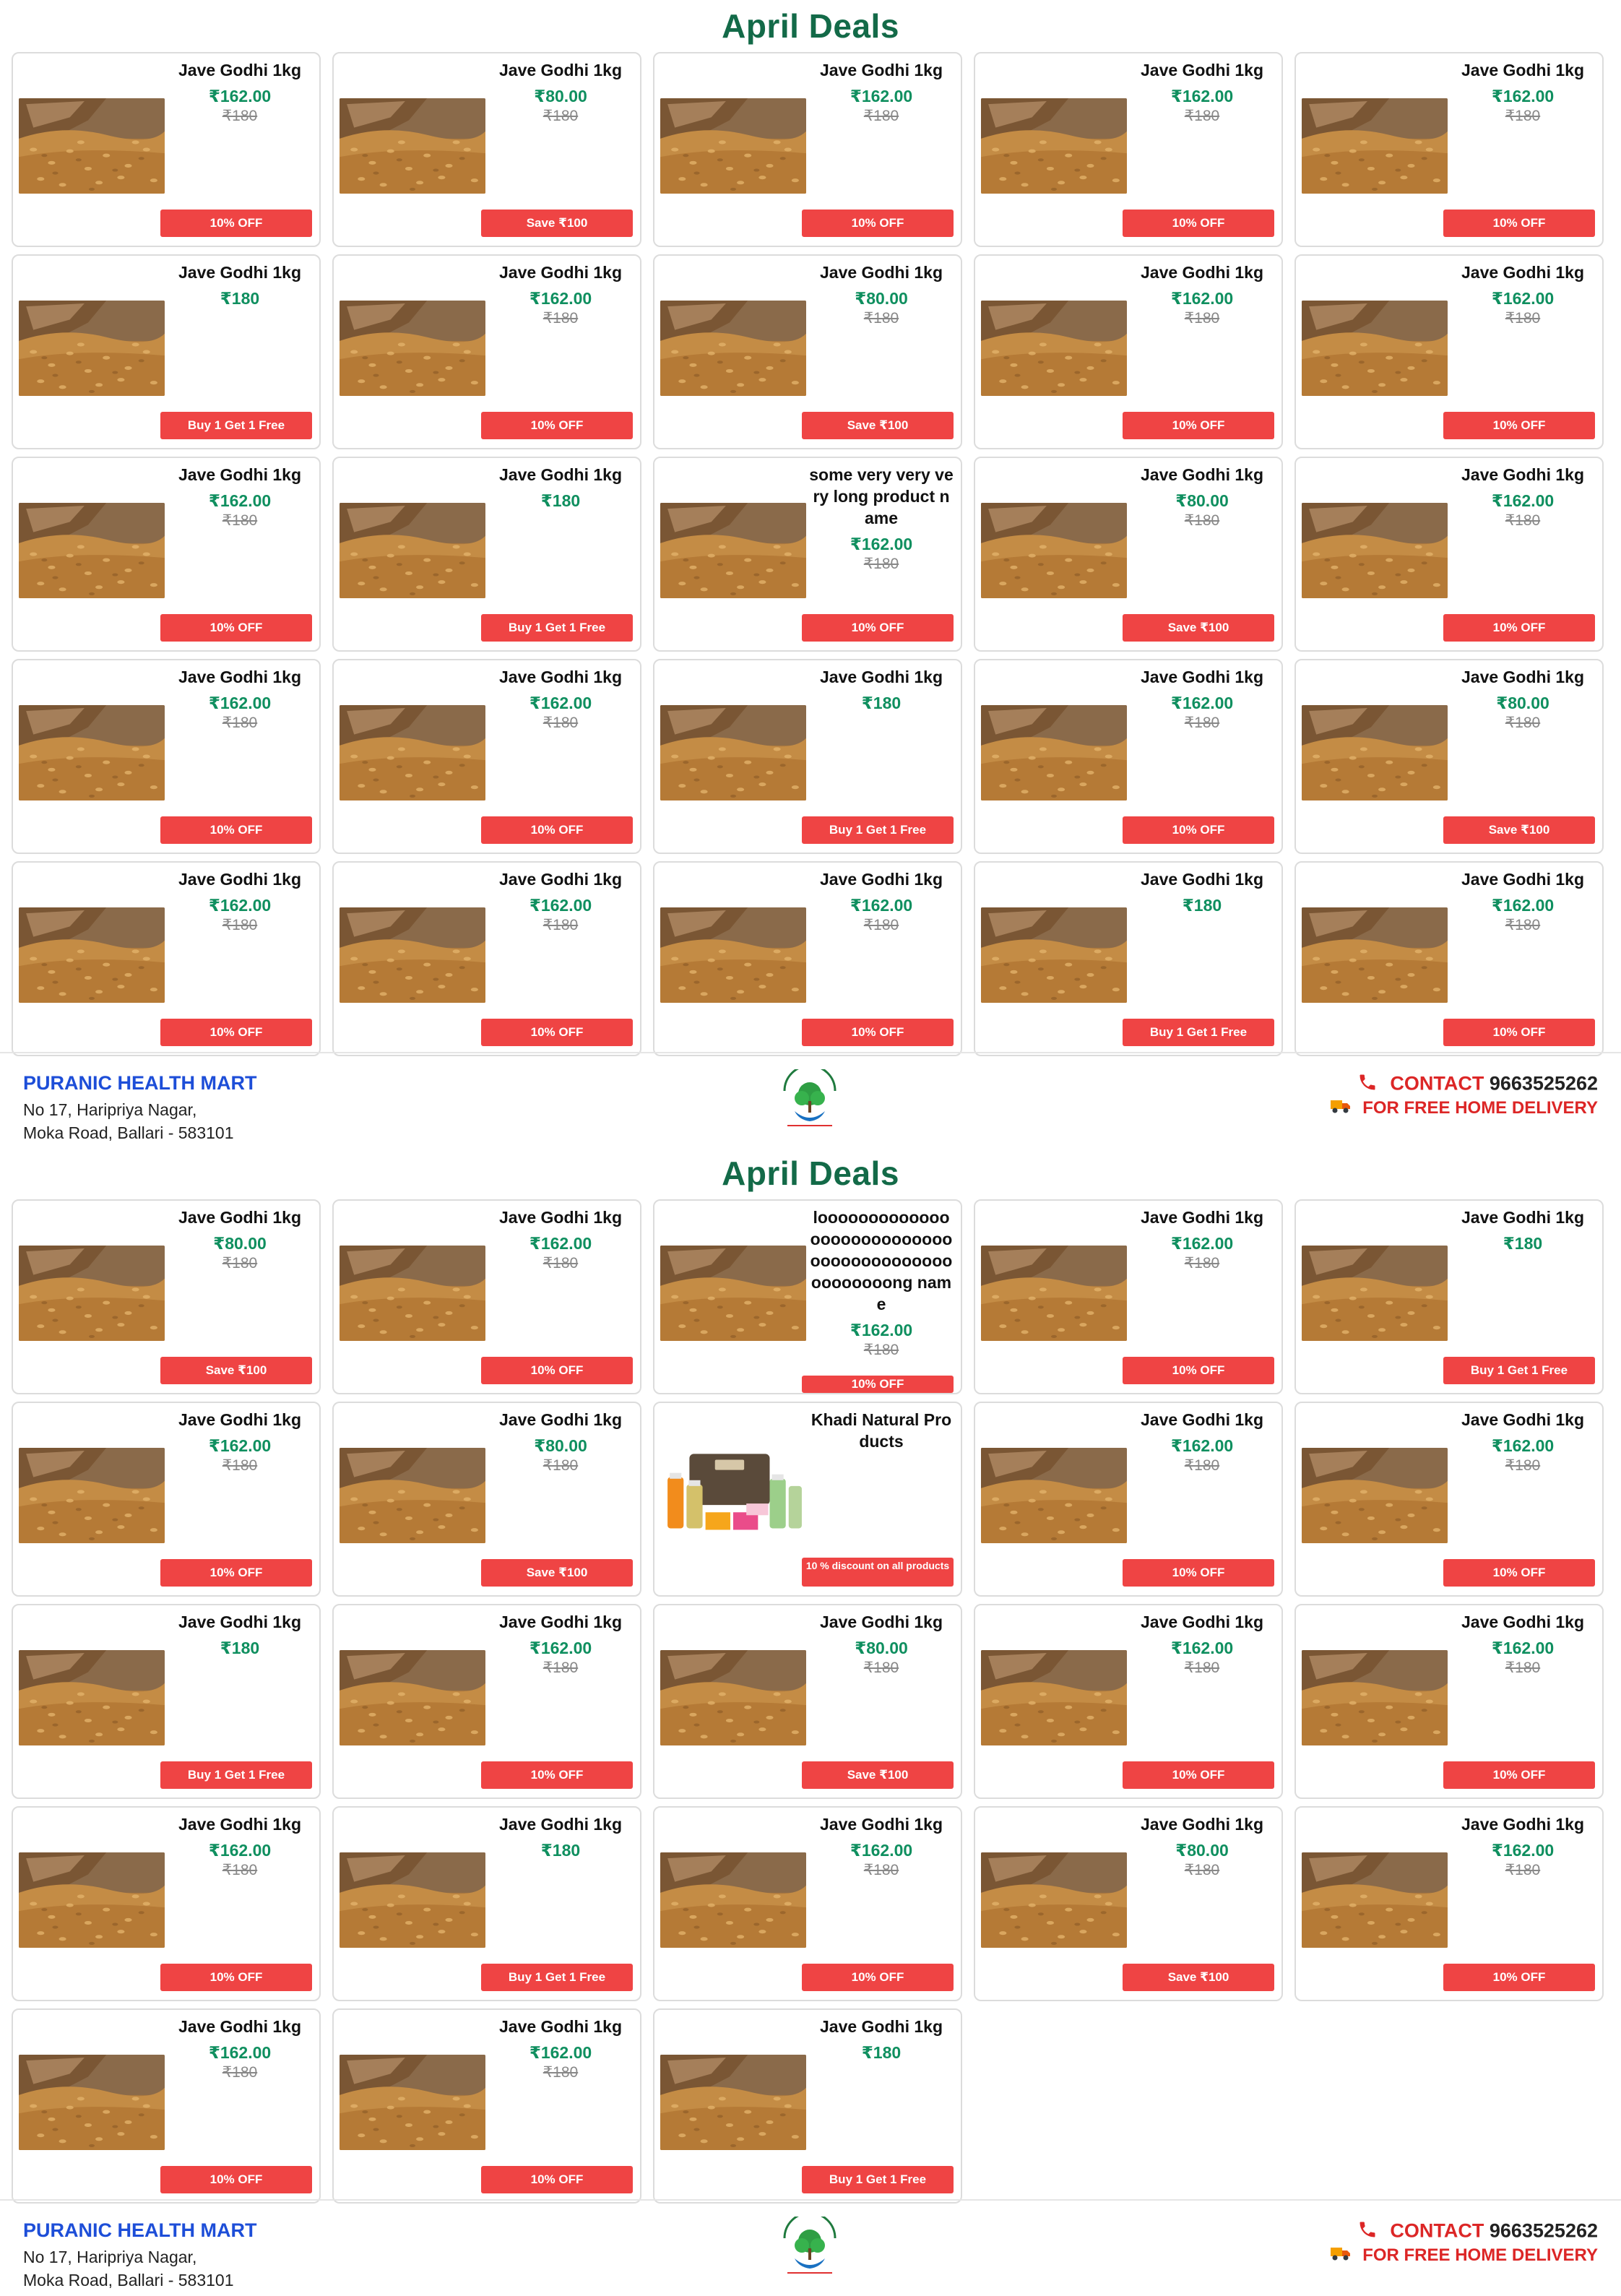  I want to click on product-price: ₹80.00, so click(1202, 1850).